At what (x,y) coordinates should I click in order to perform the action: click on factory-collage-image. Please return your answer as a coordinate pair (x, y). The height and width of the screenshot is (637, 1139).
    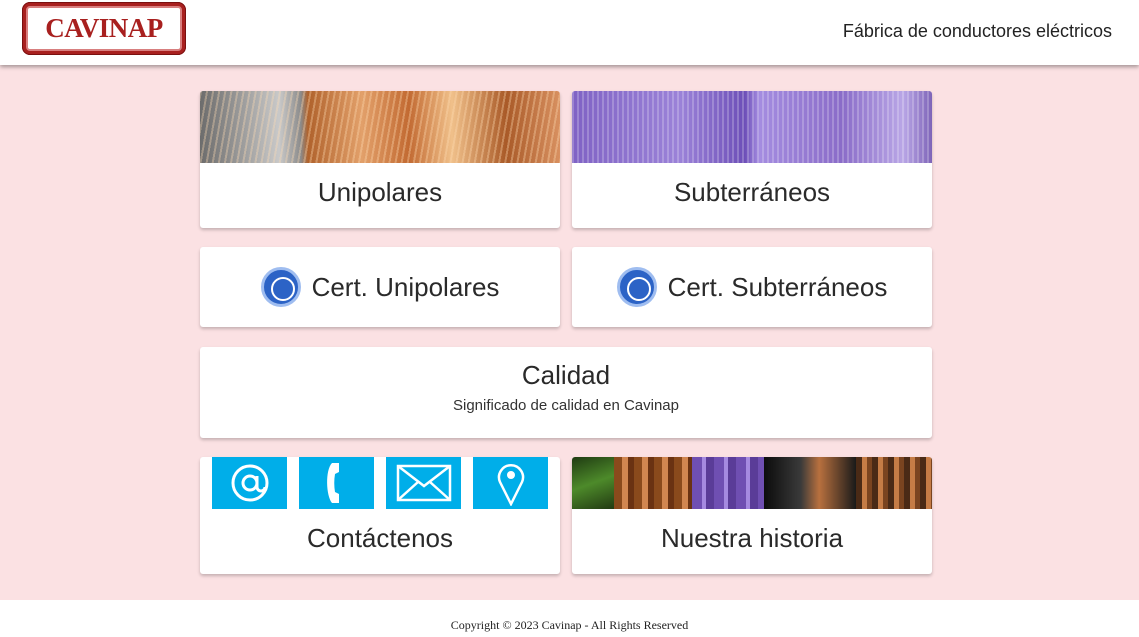
    Looking at the image, I should click on (752, 483).